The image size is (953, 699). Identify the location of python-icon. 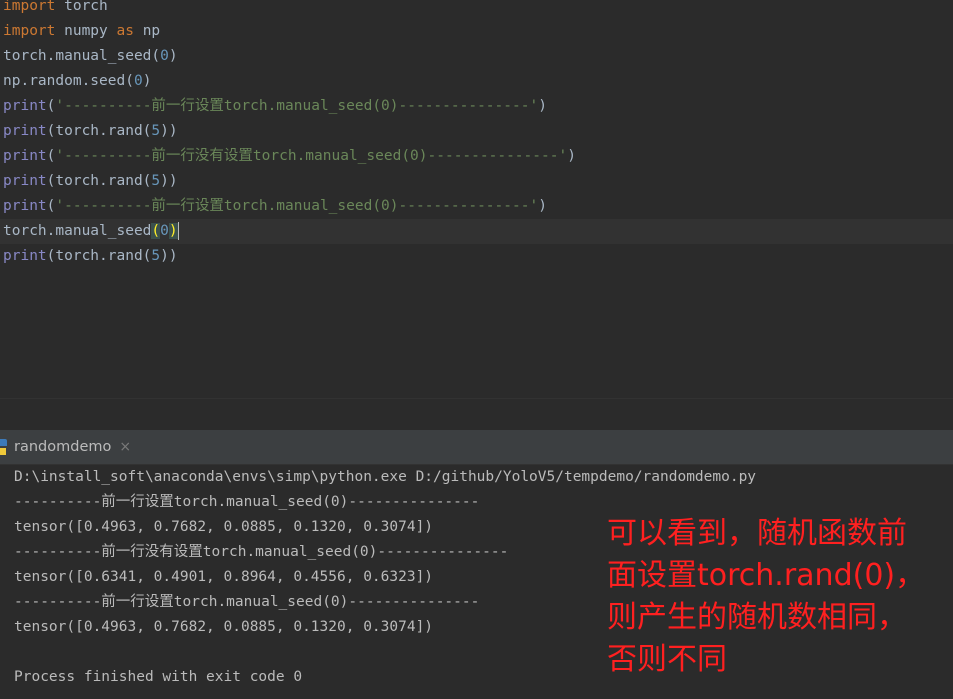
(3, 447).